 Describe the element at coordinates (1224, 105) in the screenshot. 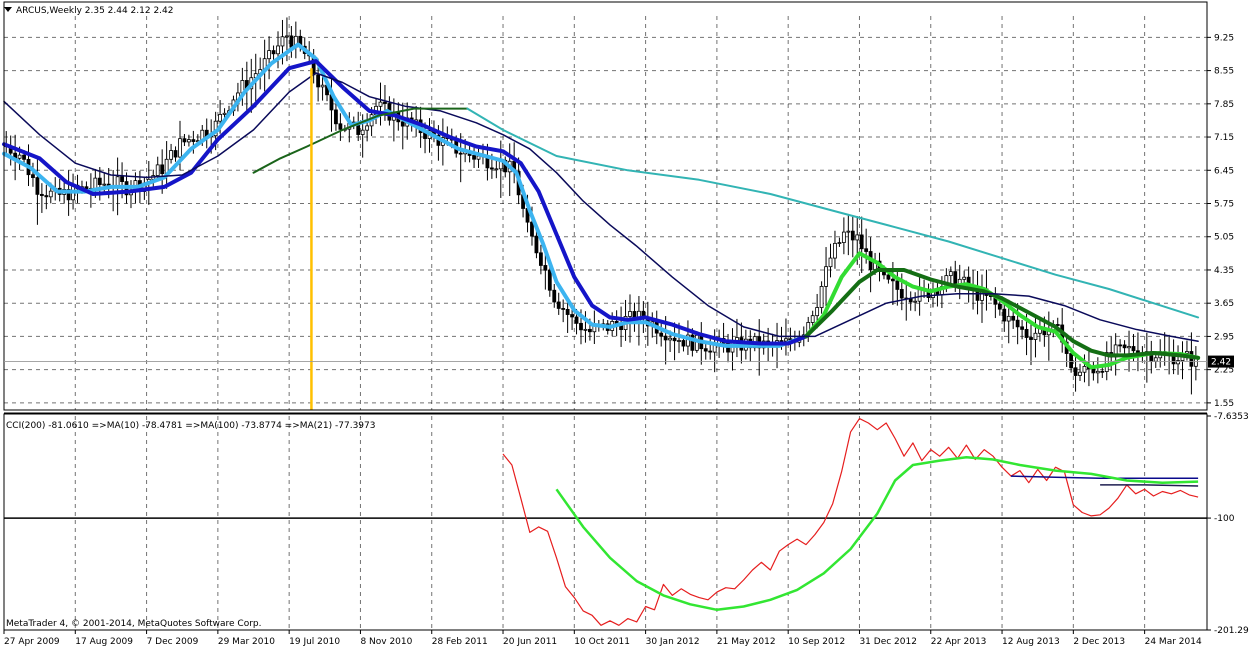

I see `price-tick-label: 7.85` at that location.